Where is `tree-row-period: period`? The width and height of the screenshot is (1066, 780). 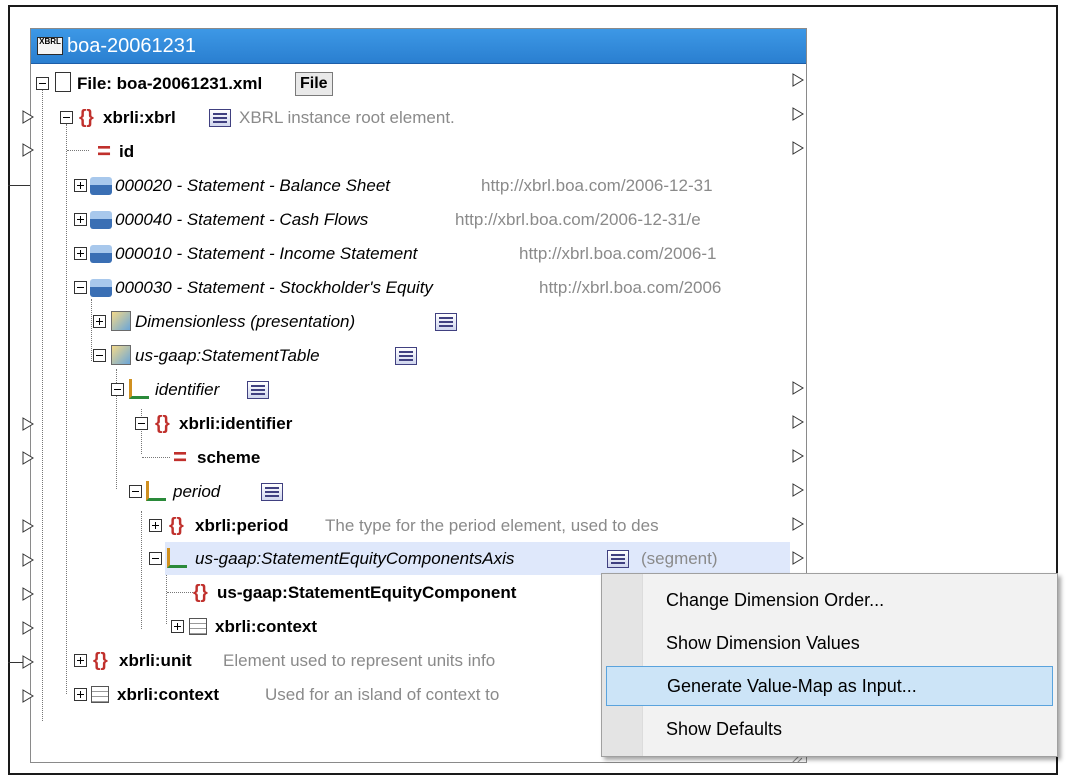
tree-row-period: period is located at coordinates (411, 492).